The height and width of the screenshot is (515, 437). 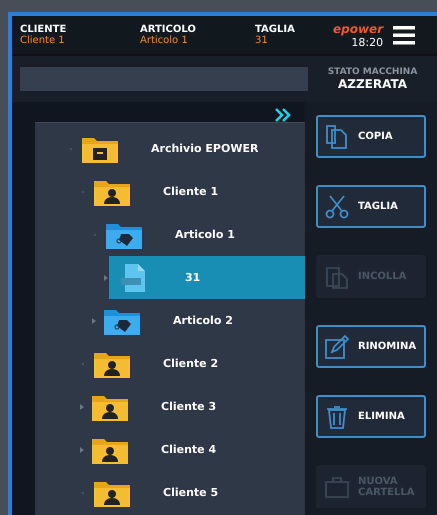 What do you see at coordinates (196, 492) in the screenshot?
I see `tree-item: Cliente 5` at bounding box center [196, 492].